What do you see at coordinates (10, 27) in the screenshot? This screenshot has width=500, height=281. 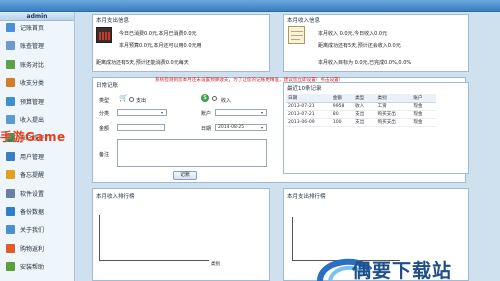 I see `home-icon` at bounding box center [10, 27].